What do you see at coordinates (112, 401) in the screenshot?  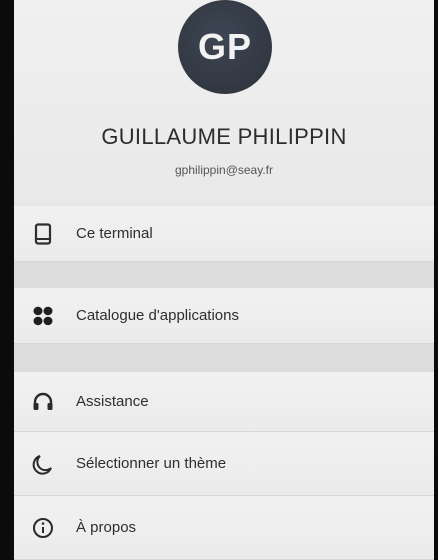 I see `menu-item-label: Assistance` at bounding box center [112, 401].